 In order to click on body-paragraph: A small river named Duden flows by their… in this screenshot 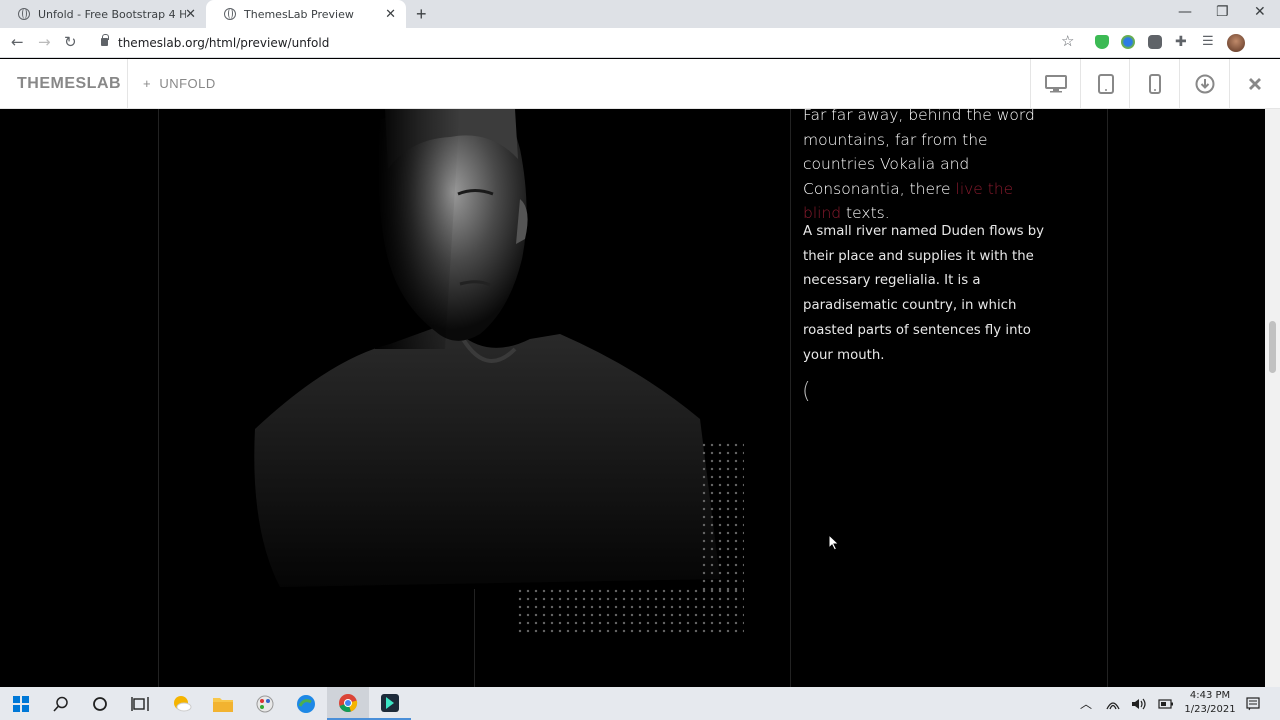, I will do `click(924, 293)`.